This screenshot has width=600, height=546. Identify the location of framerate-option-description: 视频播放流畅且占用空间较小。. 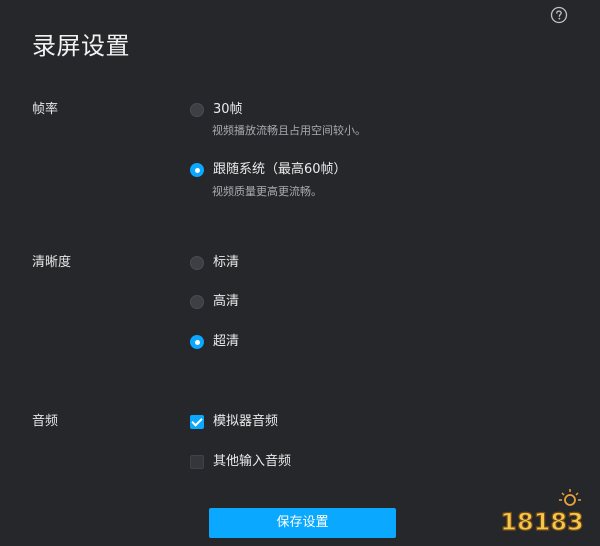
(289, 130).